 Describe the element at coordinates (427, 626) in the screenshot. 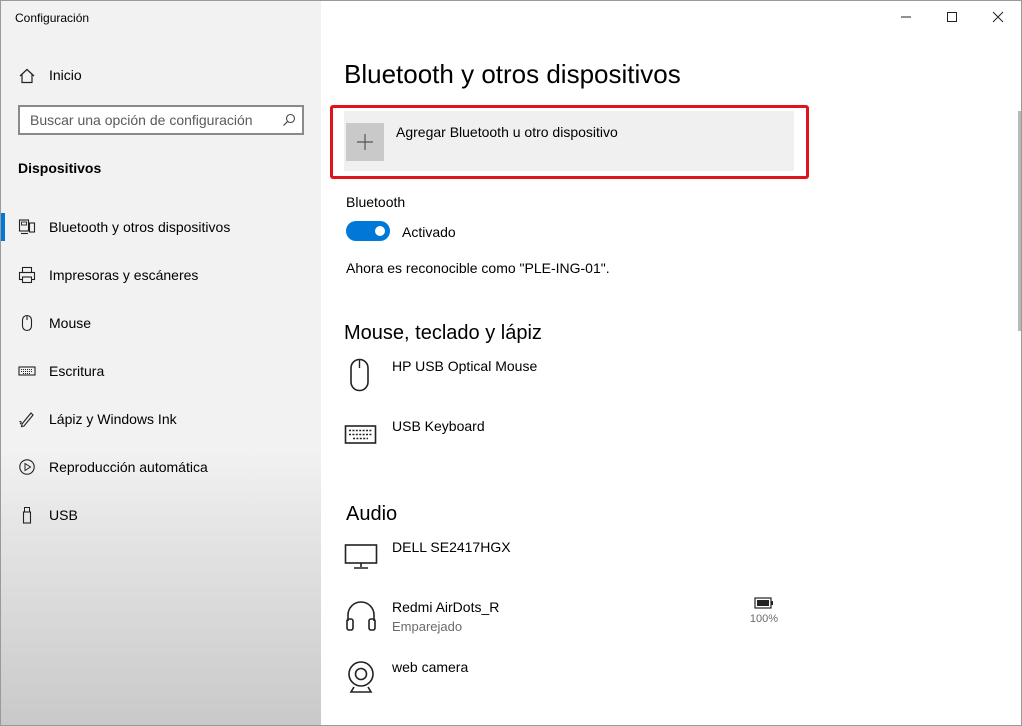

I see `device-status: Emparejado` at that location.